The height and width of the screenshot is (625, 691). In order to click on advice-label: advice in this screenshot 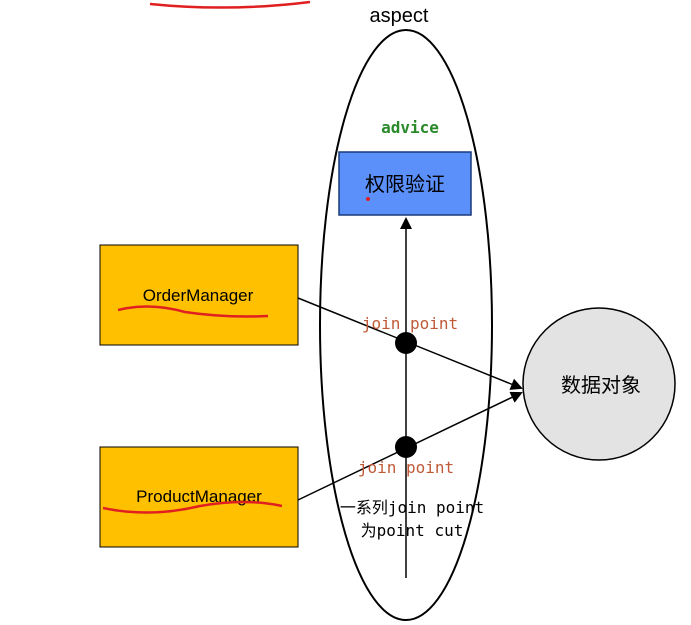, I will do `click(410, 127)`.